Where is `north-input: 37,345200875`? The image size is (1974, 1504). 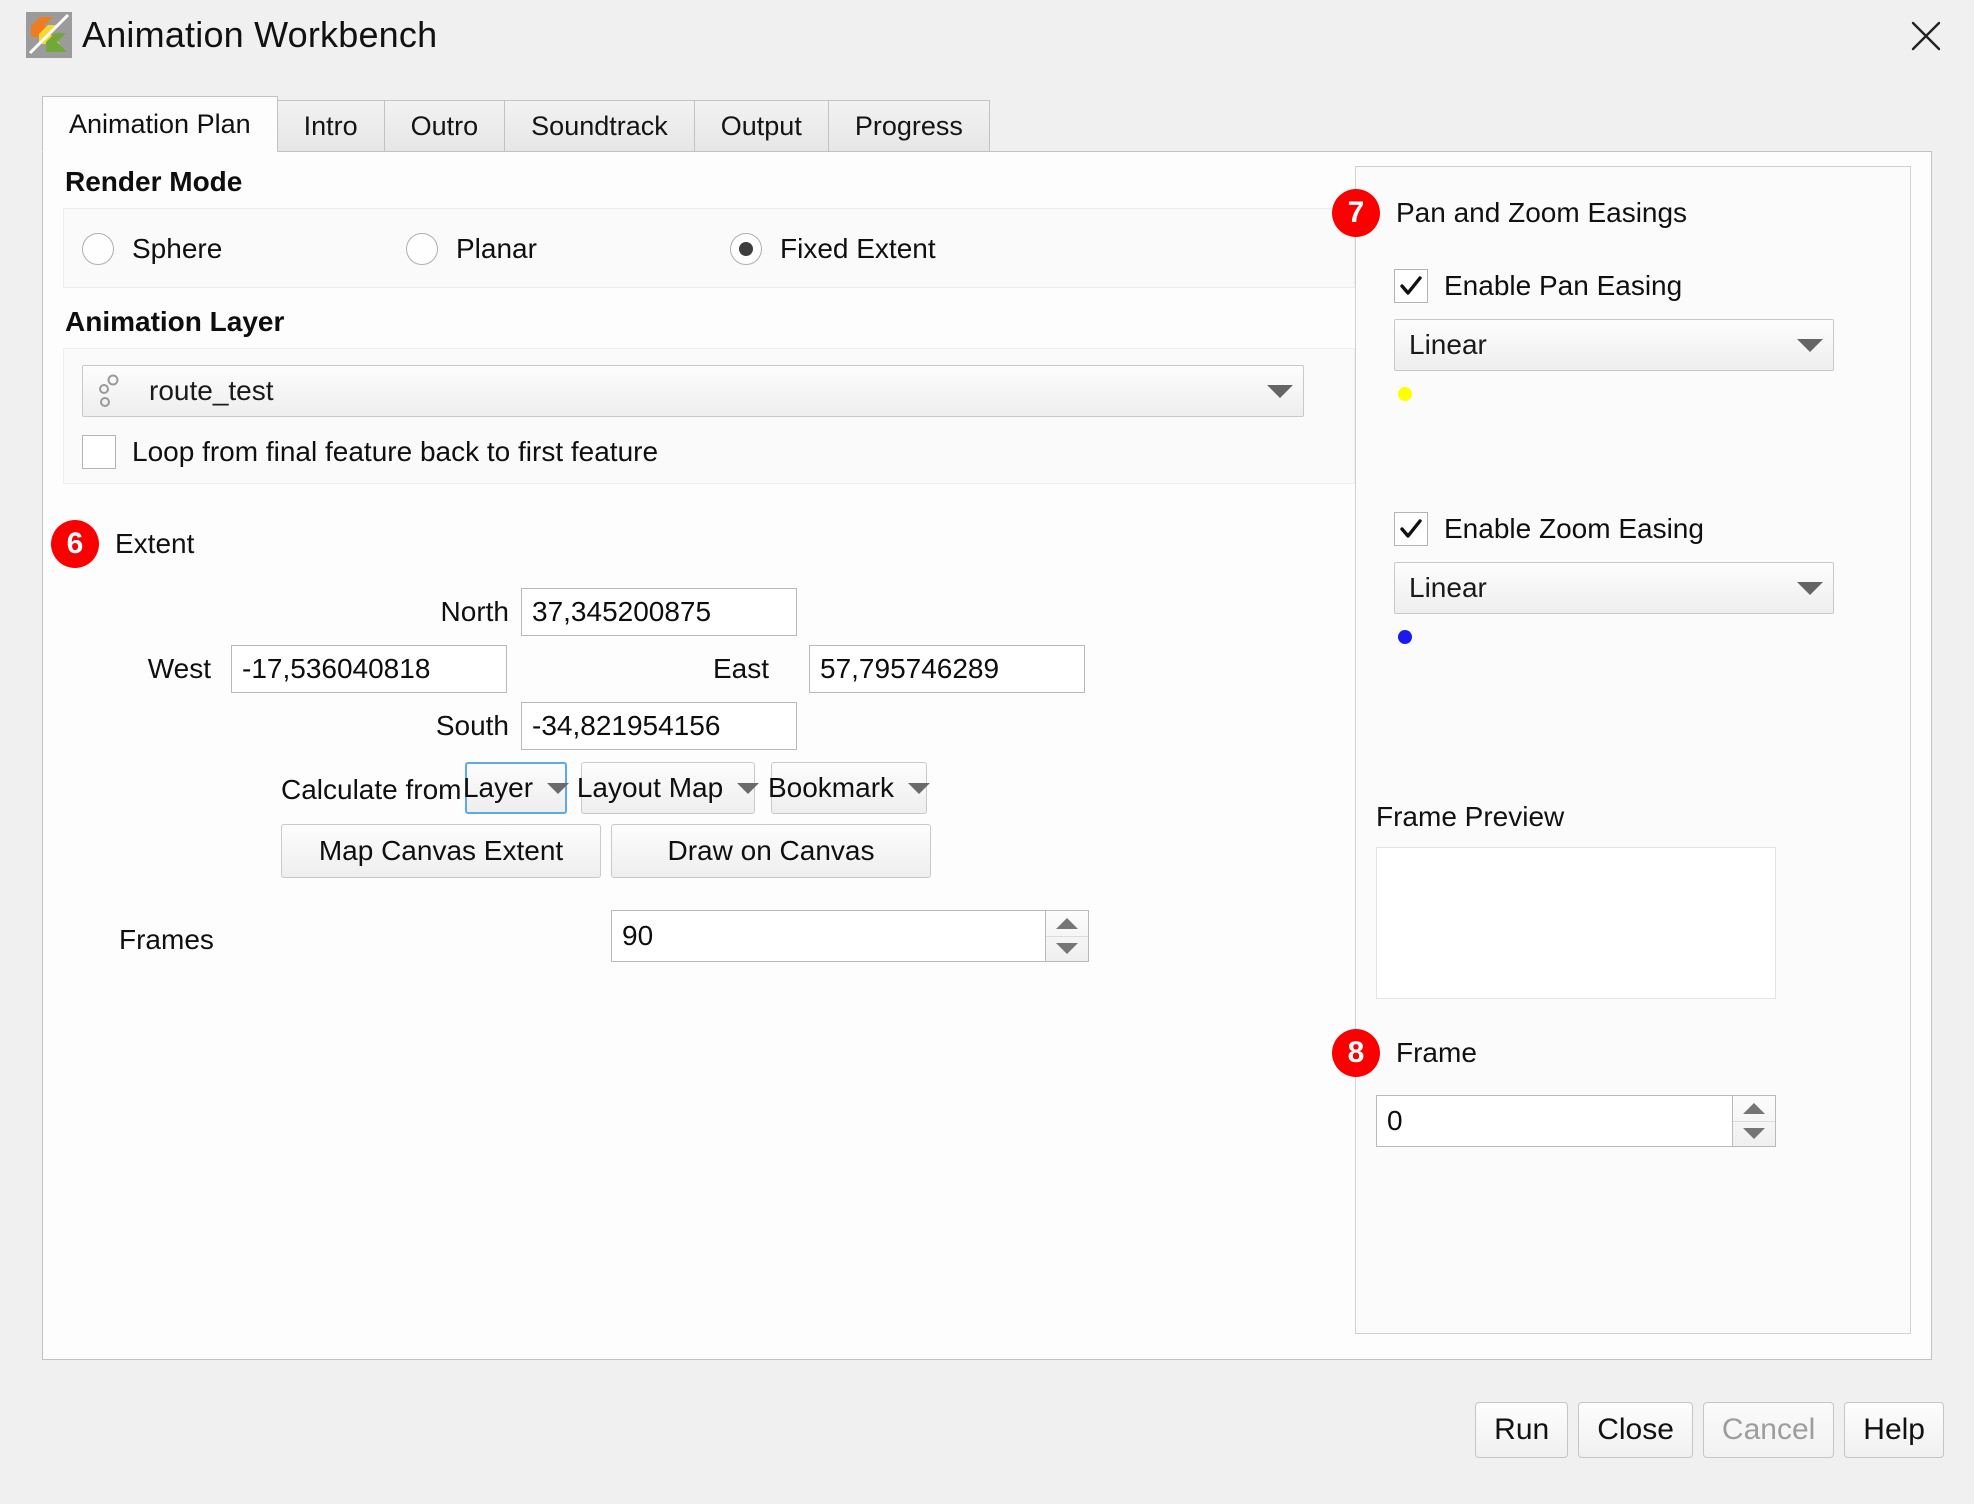
north-input: 37,345200875 is located at coordinates (659, 612).